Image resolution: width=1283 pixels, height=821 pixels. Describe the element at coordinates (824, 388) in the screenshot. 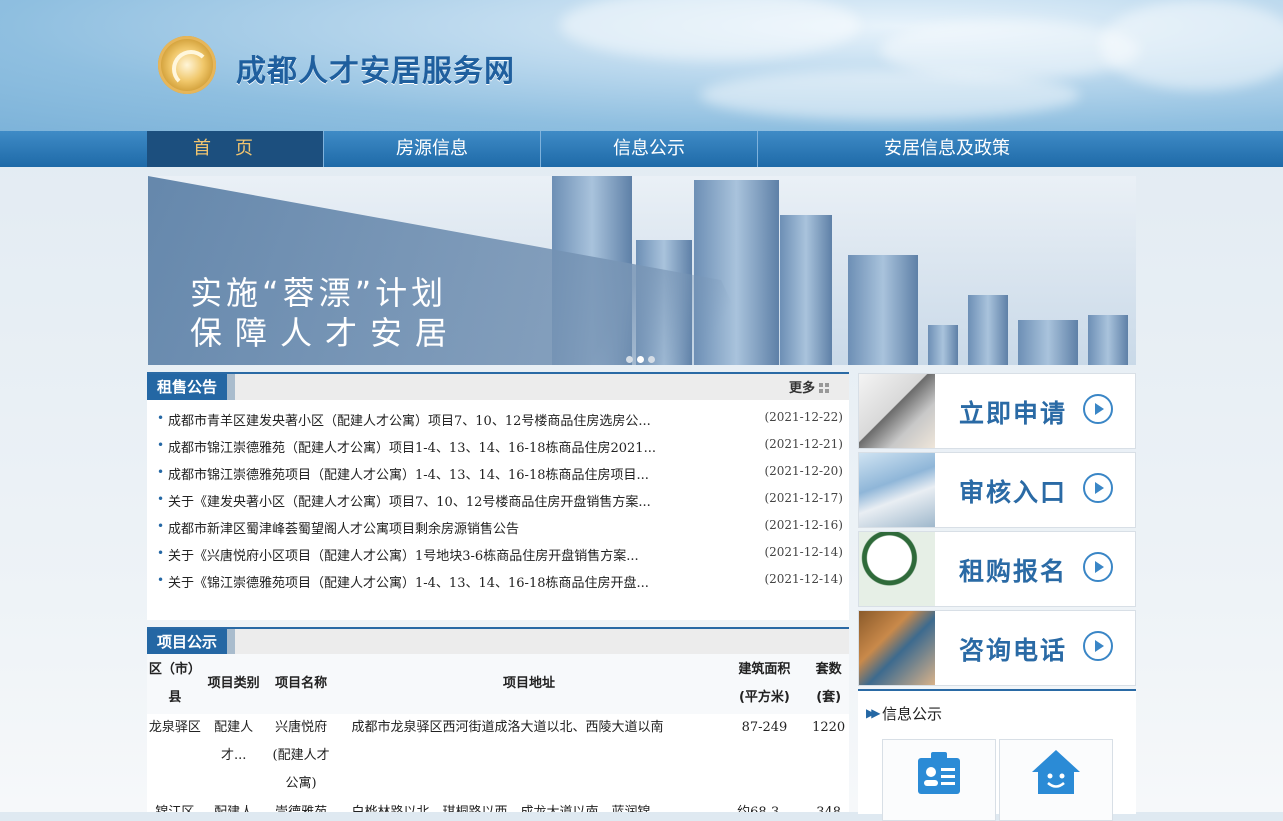

I see `grid-icon` at that location.